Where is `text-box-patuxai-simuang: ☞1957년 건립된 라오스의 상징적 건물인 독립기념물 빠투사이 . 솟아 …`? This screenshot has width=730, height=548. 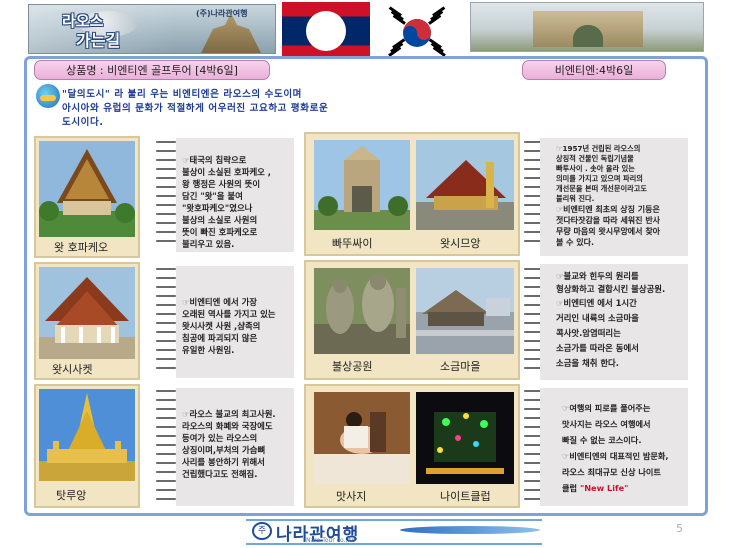 text-box-patuxai-simuang: ☞1957년 건립된 라오스의 상징적 건물인 독립기념물 빠투사이 . 솟아 … is located at coordinates (614, 197).